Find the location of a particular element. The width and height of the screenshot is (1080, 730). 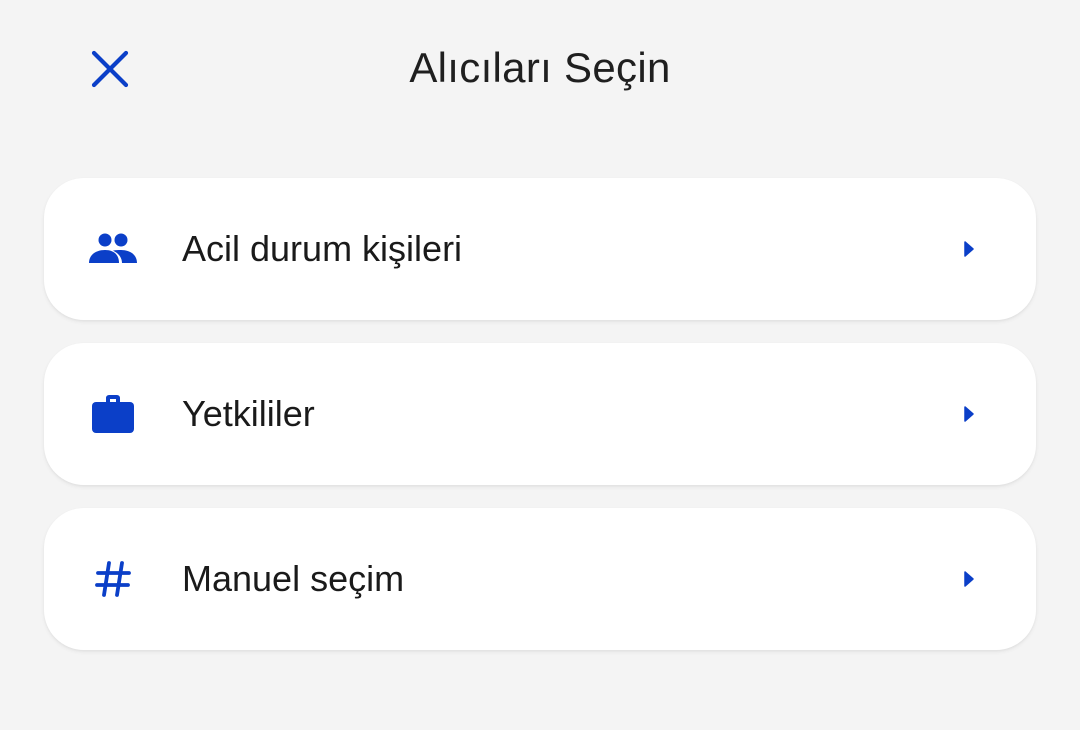

hash-icon is located at coordinates (113, 579).